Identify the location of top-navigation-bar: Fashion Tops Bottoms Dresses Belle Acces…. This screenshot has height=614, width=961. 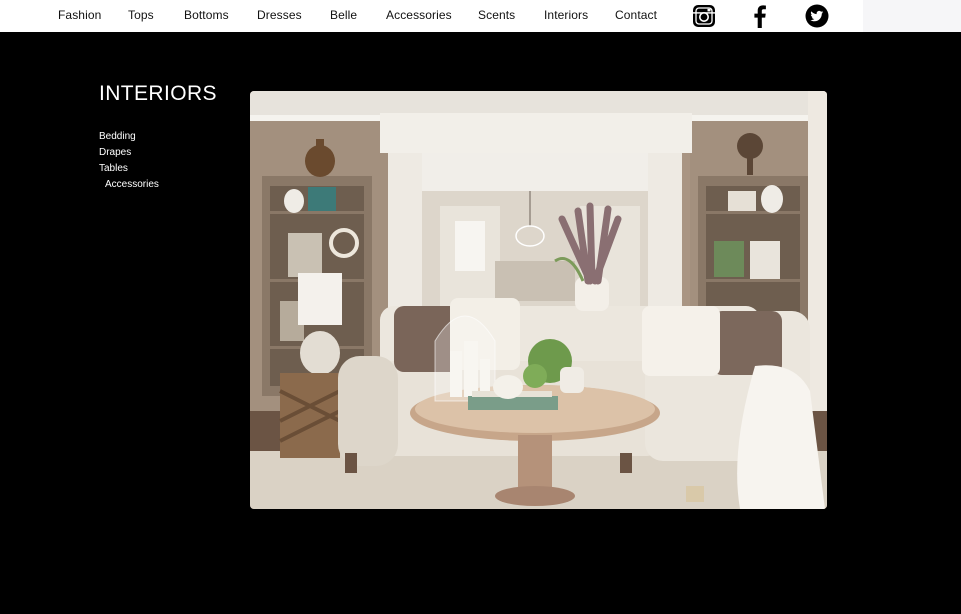
(480, 16).